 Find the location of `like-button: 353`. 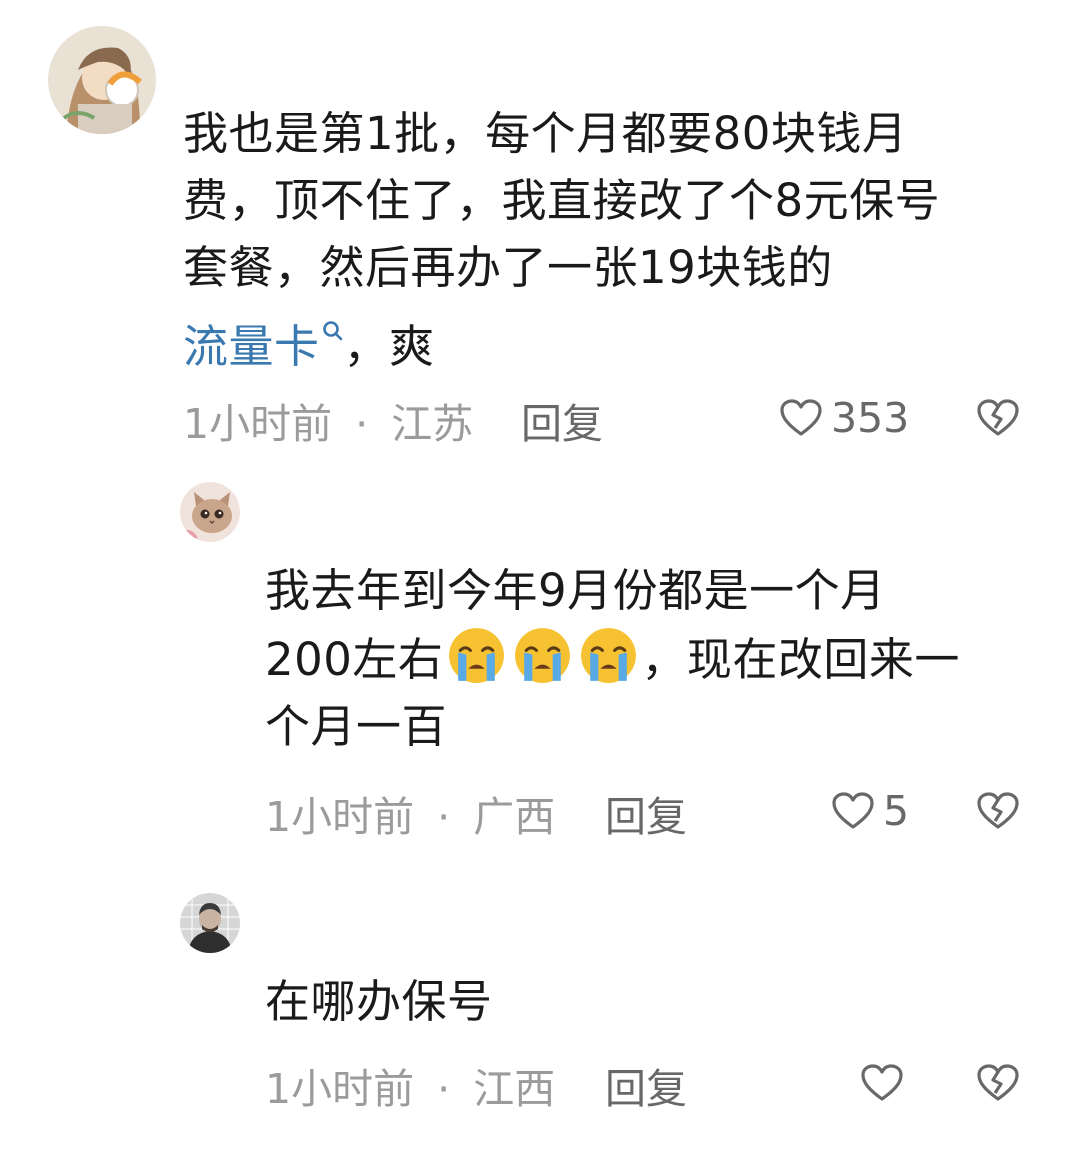

like-button: 353 is located at coordinates (844, 418).